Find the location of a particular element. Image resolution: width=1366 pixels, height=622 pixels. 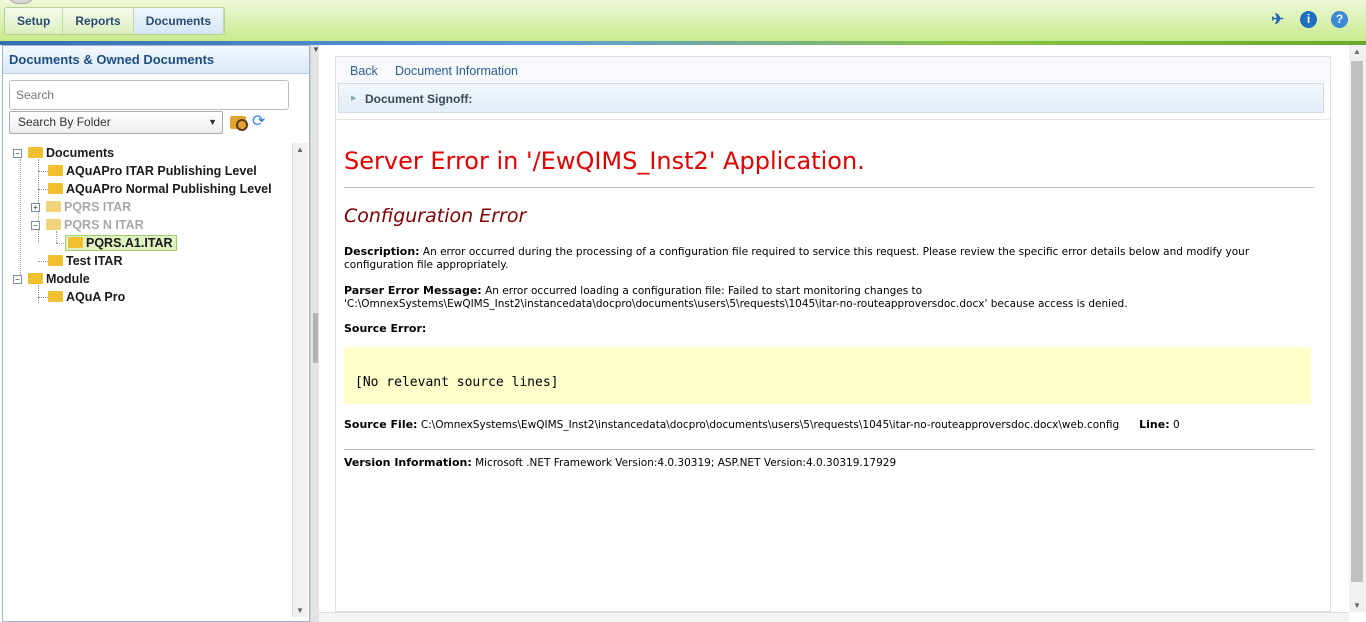

bottom-scroll-area is located at coordinates (834, 617).